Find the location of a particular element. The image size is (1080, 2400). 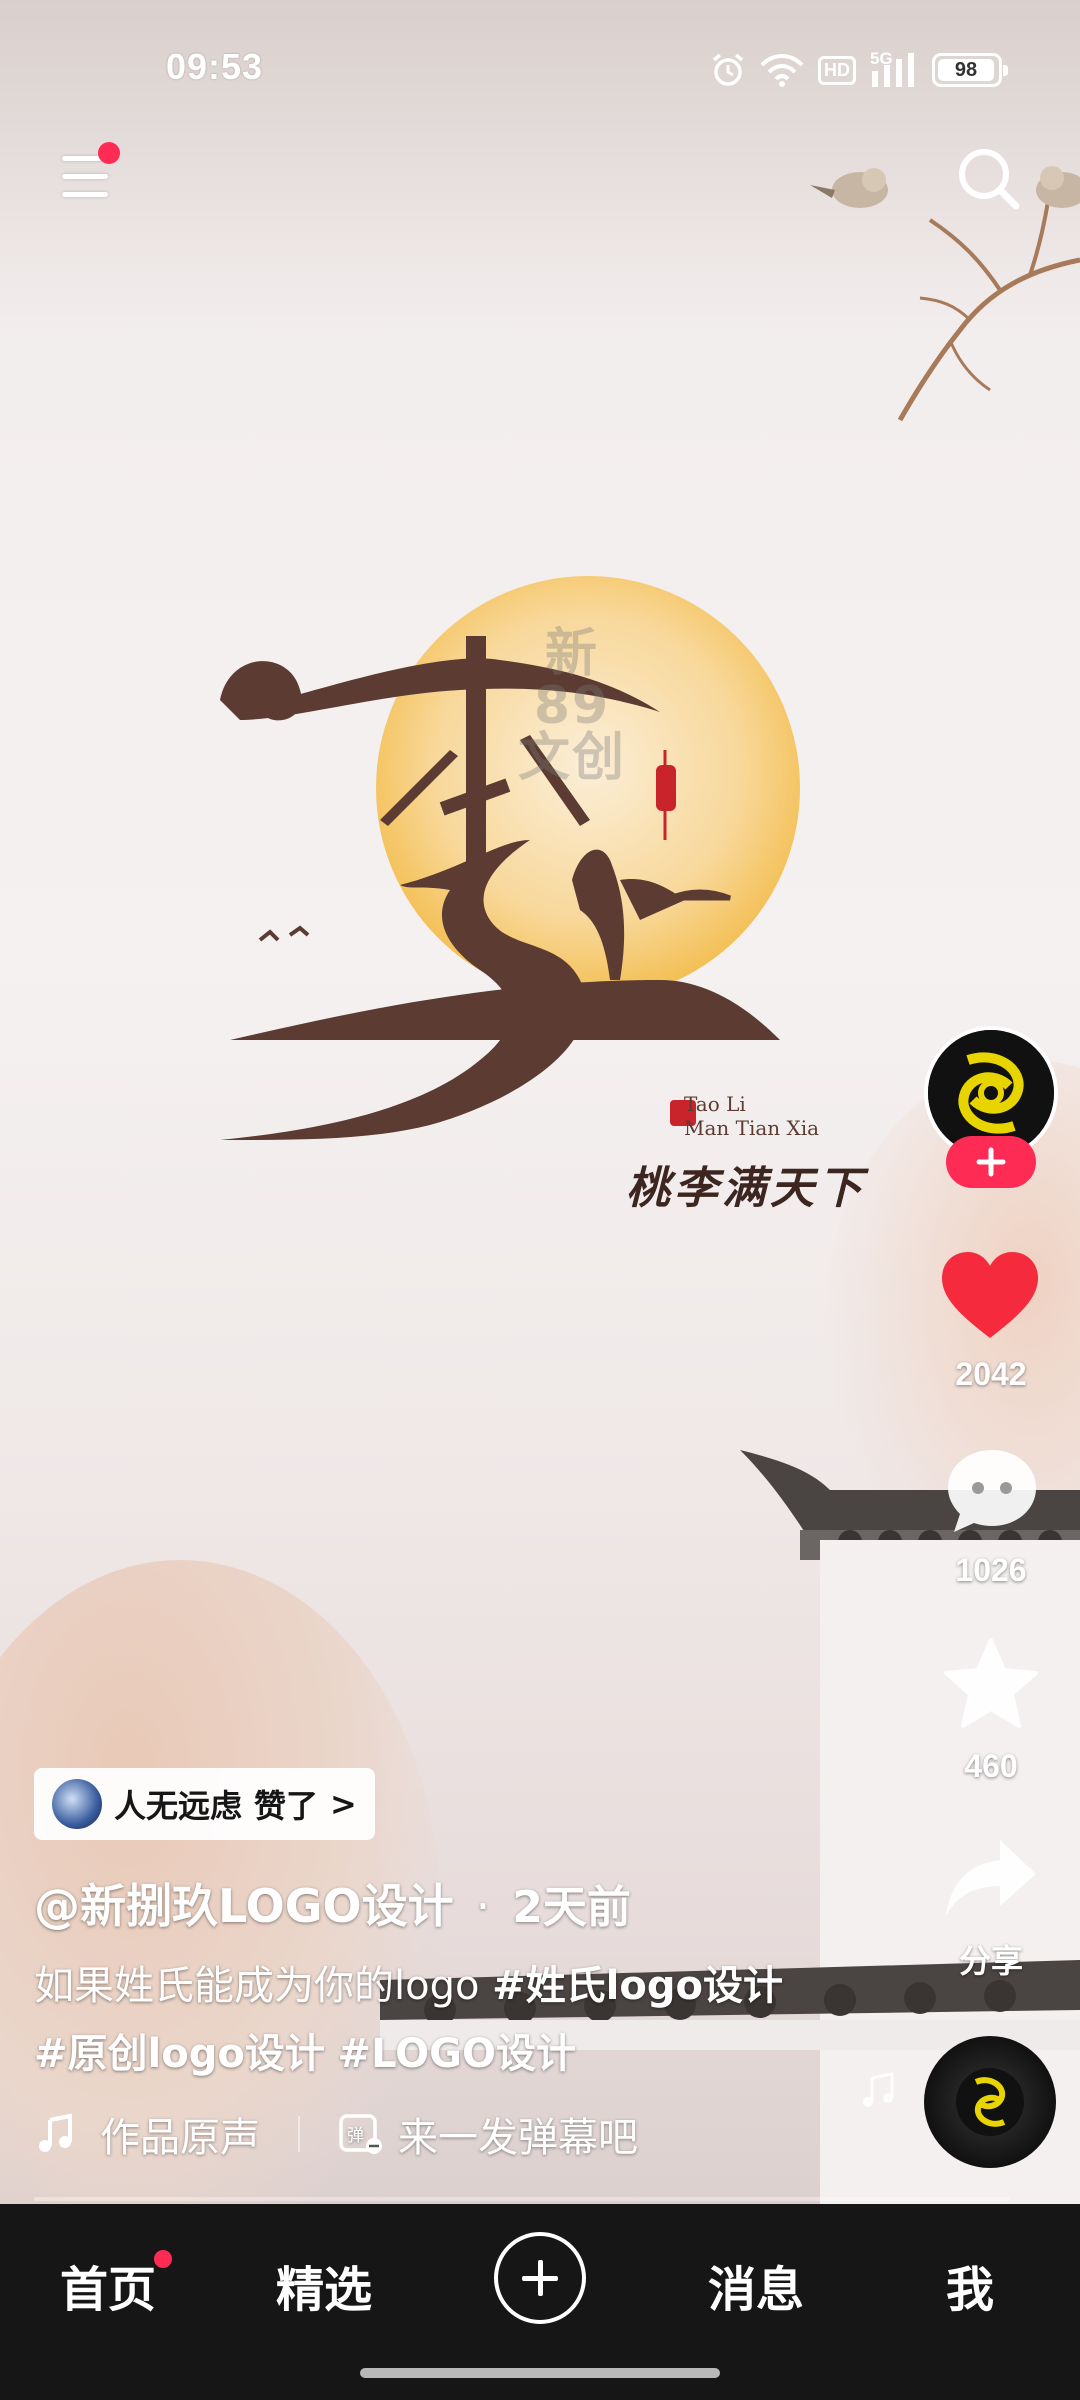

home-indicator is located at coordinates (540, 2373).